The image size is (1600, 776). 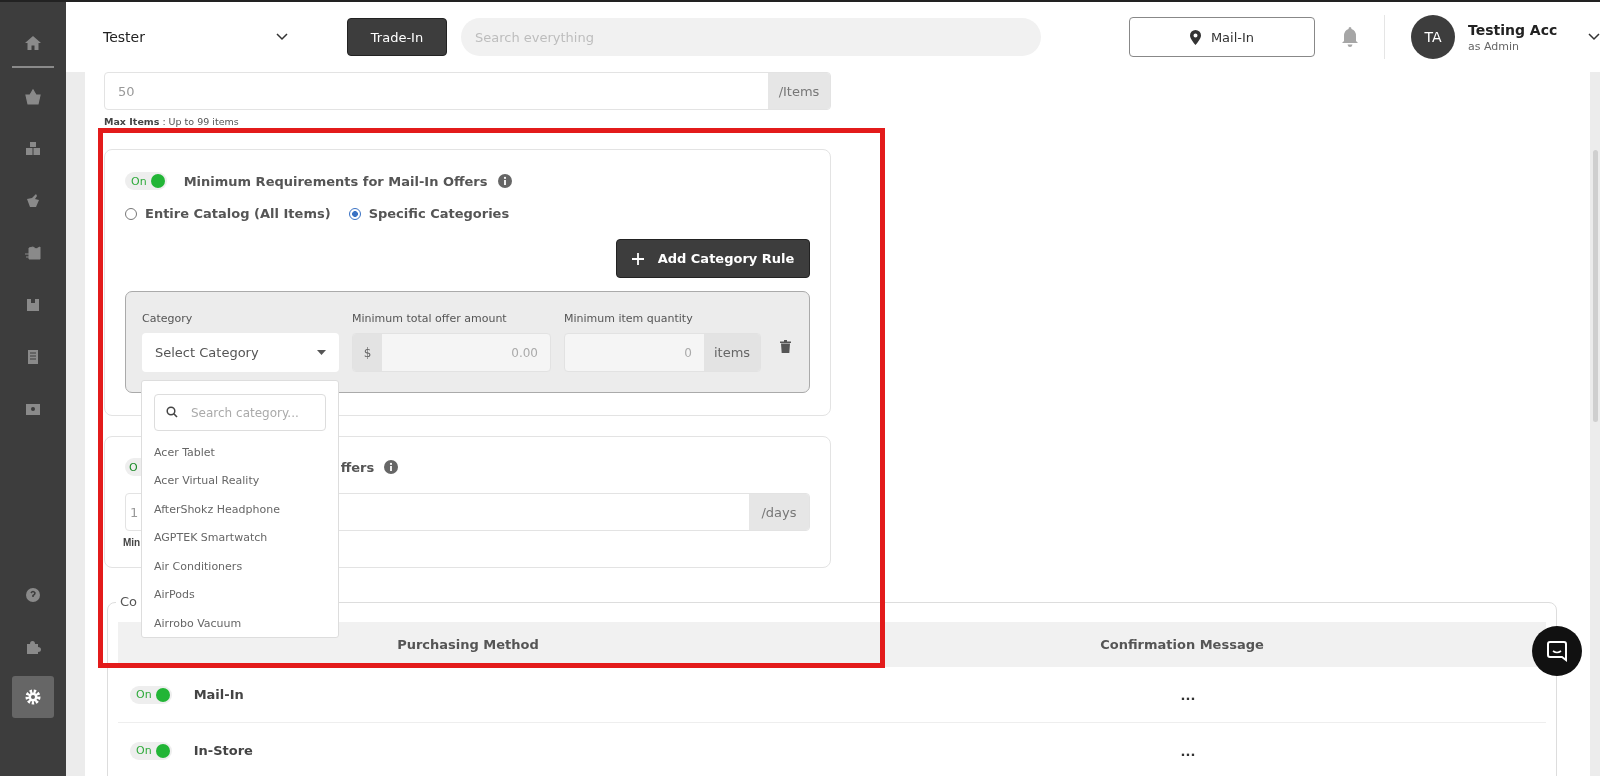 What do you see at coordinates (238, 213) in the screenshot?
I see `radio-label: Entire Catalog (All Items)` at bounding box center [238, 213].